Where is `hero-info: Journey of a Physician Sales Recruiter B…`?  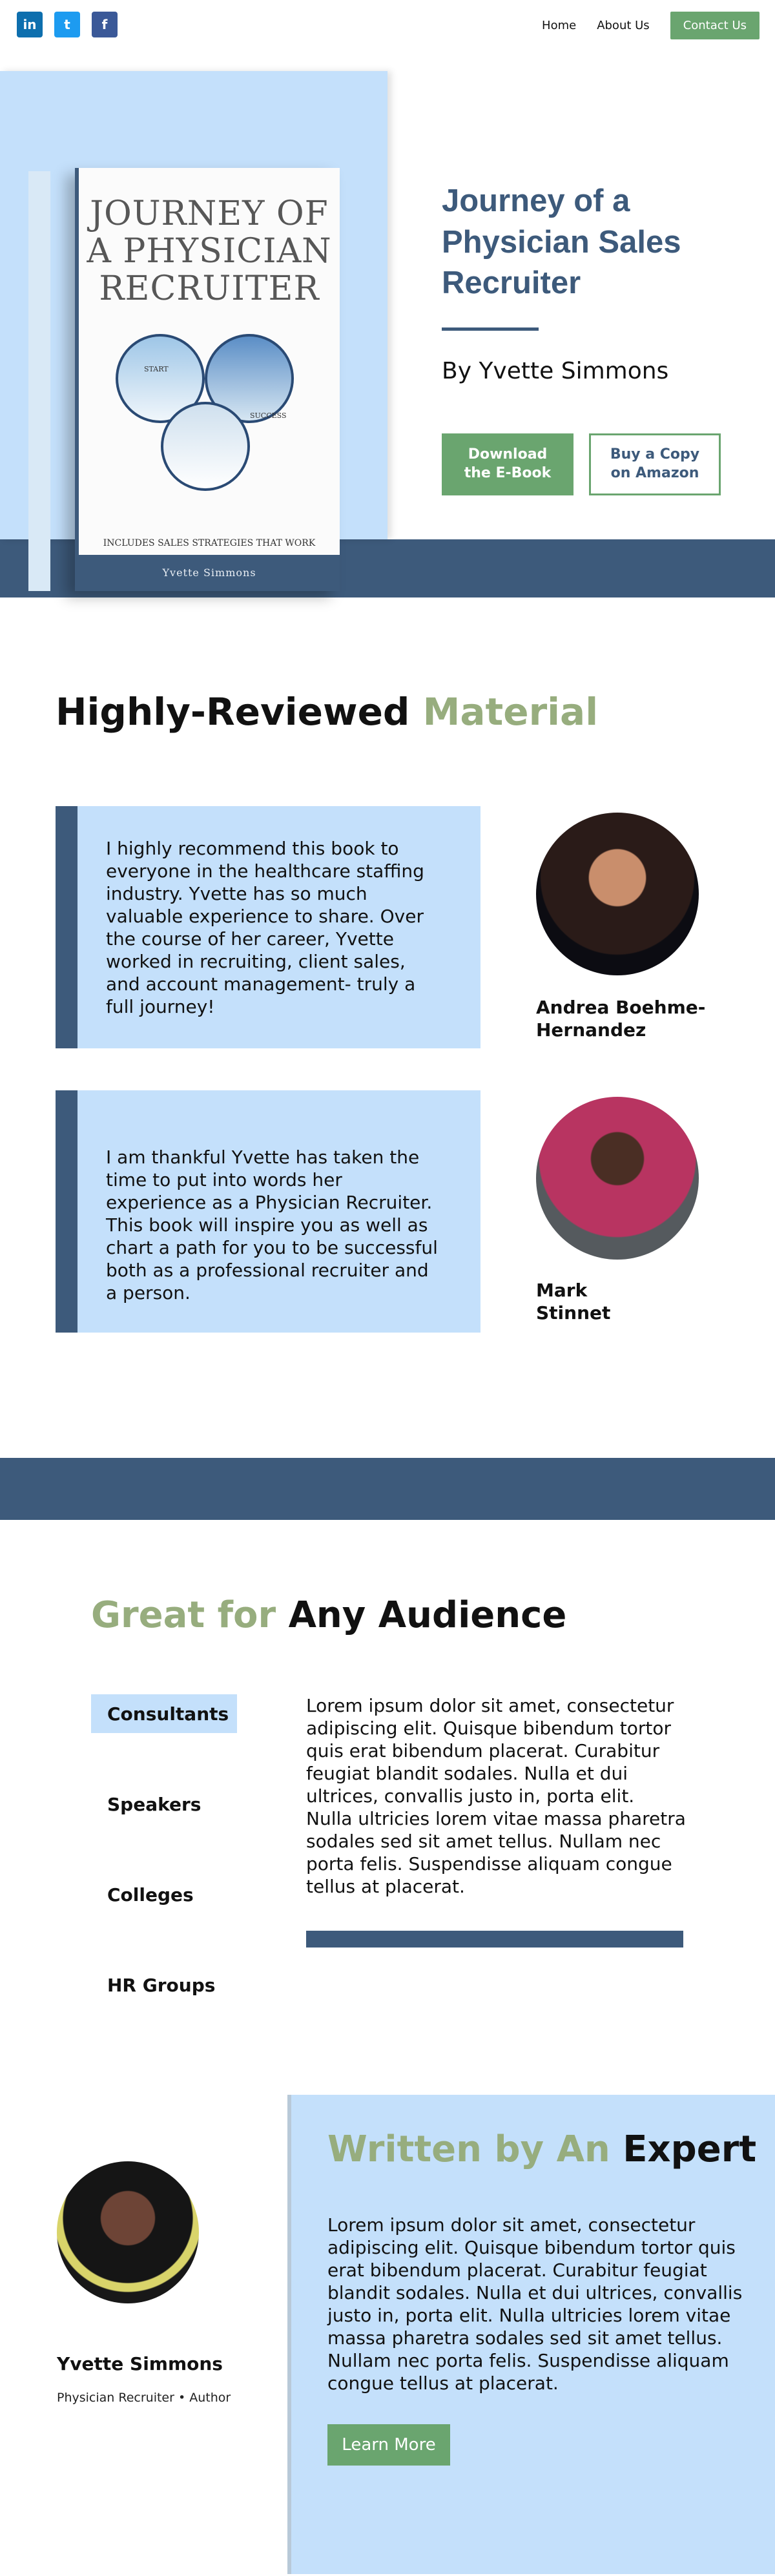
hero-info: Journey of a Physician Sales Recruiter B… is located at coordinates (593, 338).